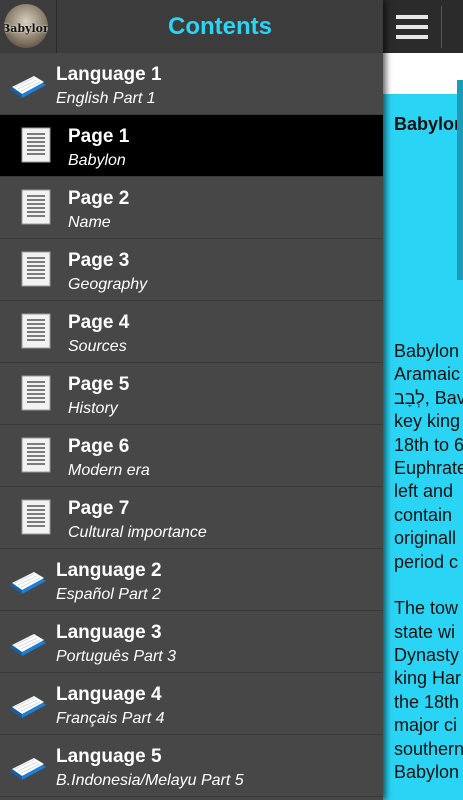 This screenshot has height=800, width=463. I want to click on item-title: Language 5, so click(109, 756).